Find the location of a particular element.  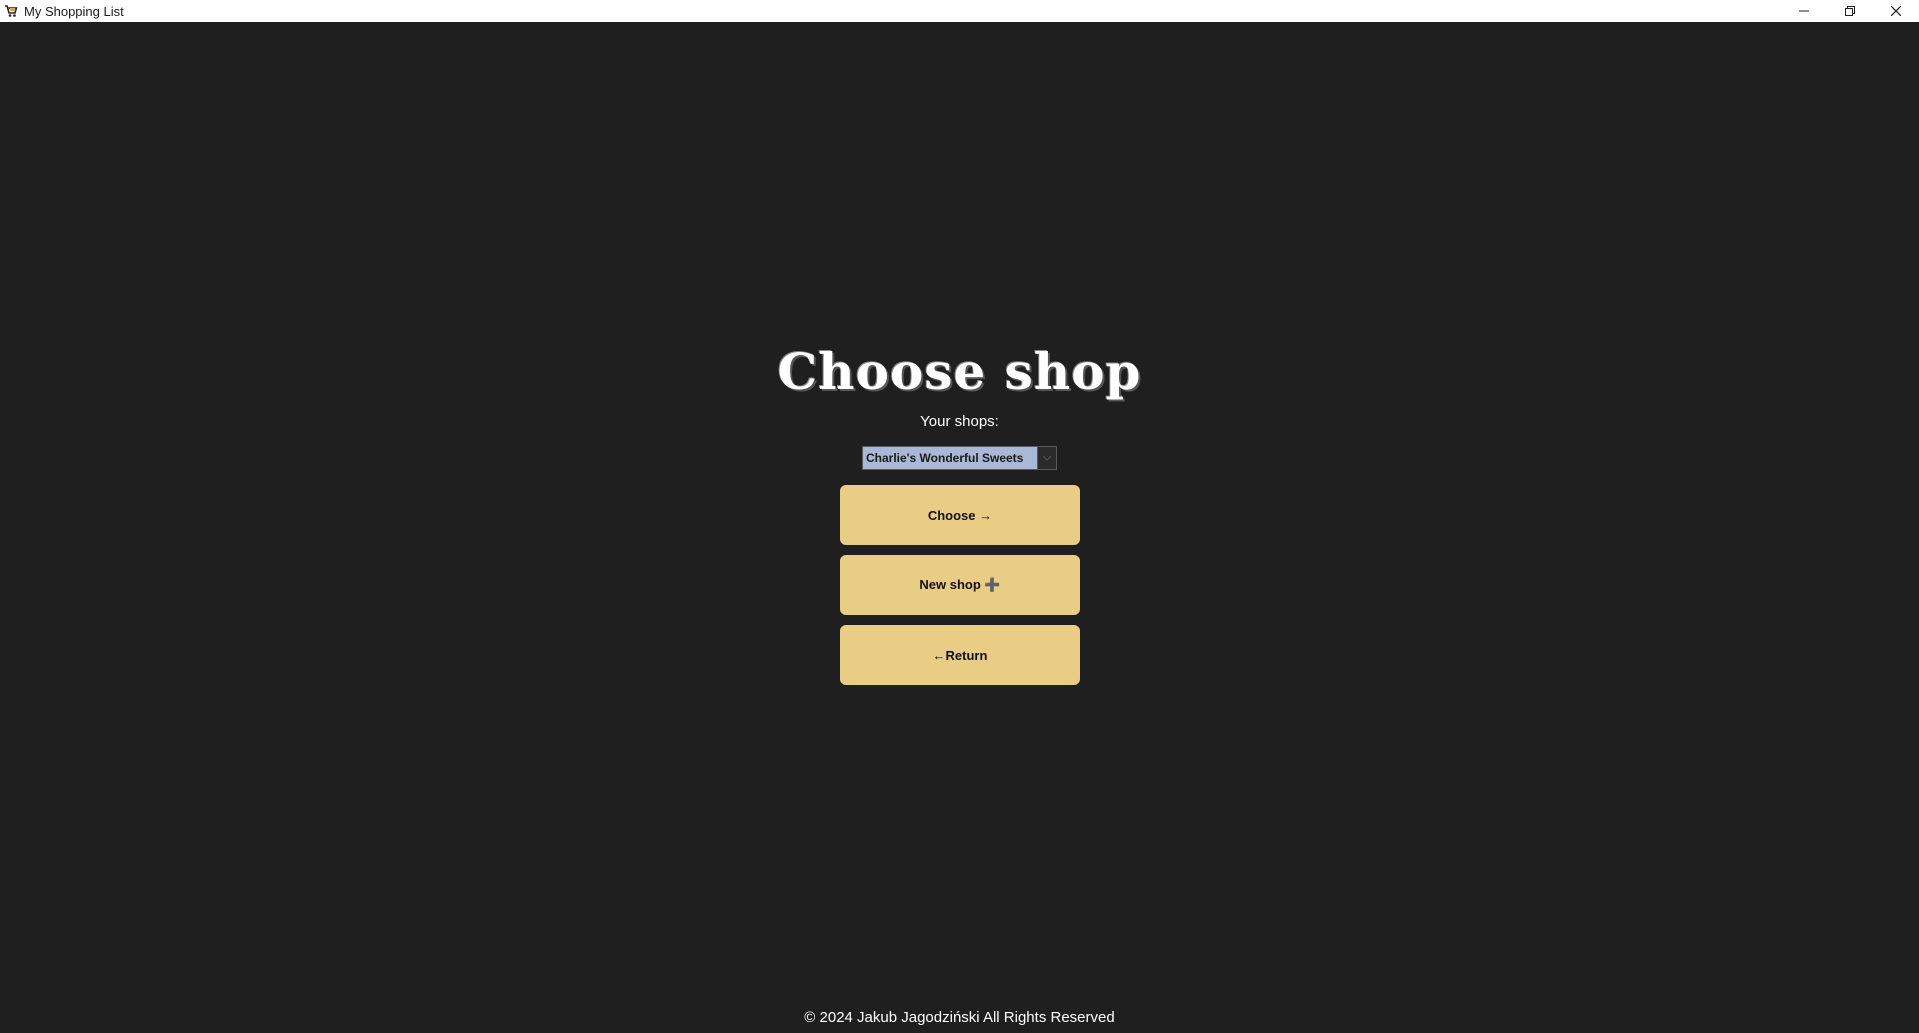

shop-select-value: Charlie's Wonderful Sweets is located at coordinates (950, 458).